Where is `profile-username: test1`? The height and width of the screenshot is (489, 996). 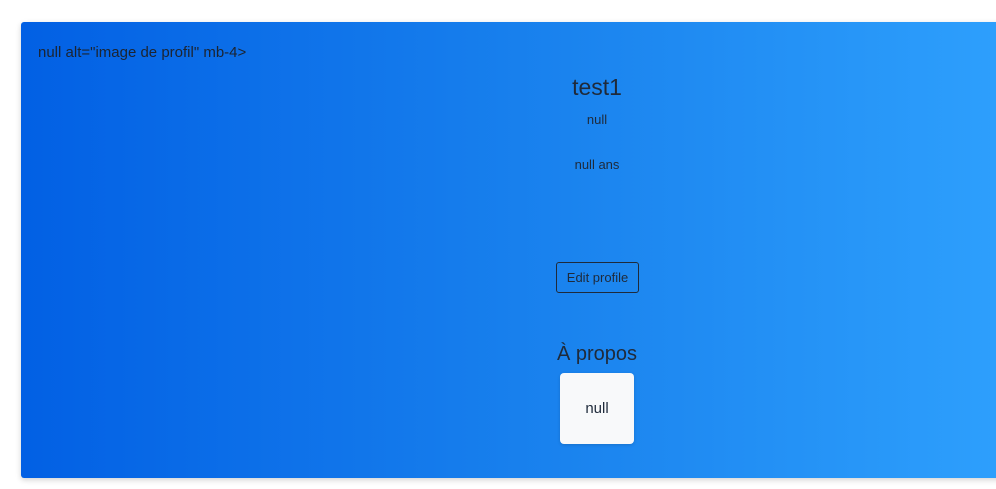 profile-username: test1 is located at coordinates (597, 87).